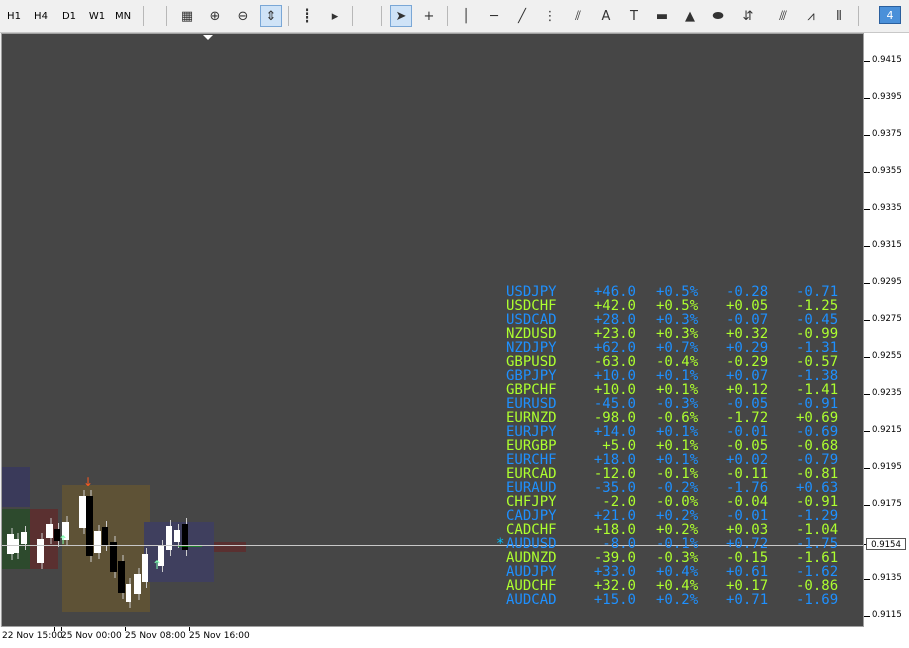 The width and height of the screenshot is (909, 648). I want to click on current-price-label: 0.9154, so click(886, 544).